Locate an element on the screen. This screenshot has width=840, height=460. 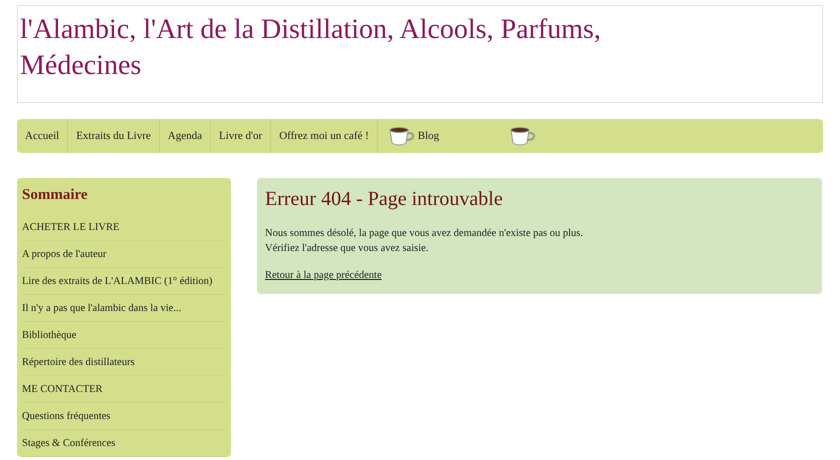
nav-link: Blog is located at coordinates (444, 136).